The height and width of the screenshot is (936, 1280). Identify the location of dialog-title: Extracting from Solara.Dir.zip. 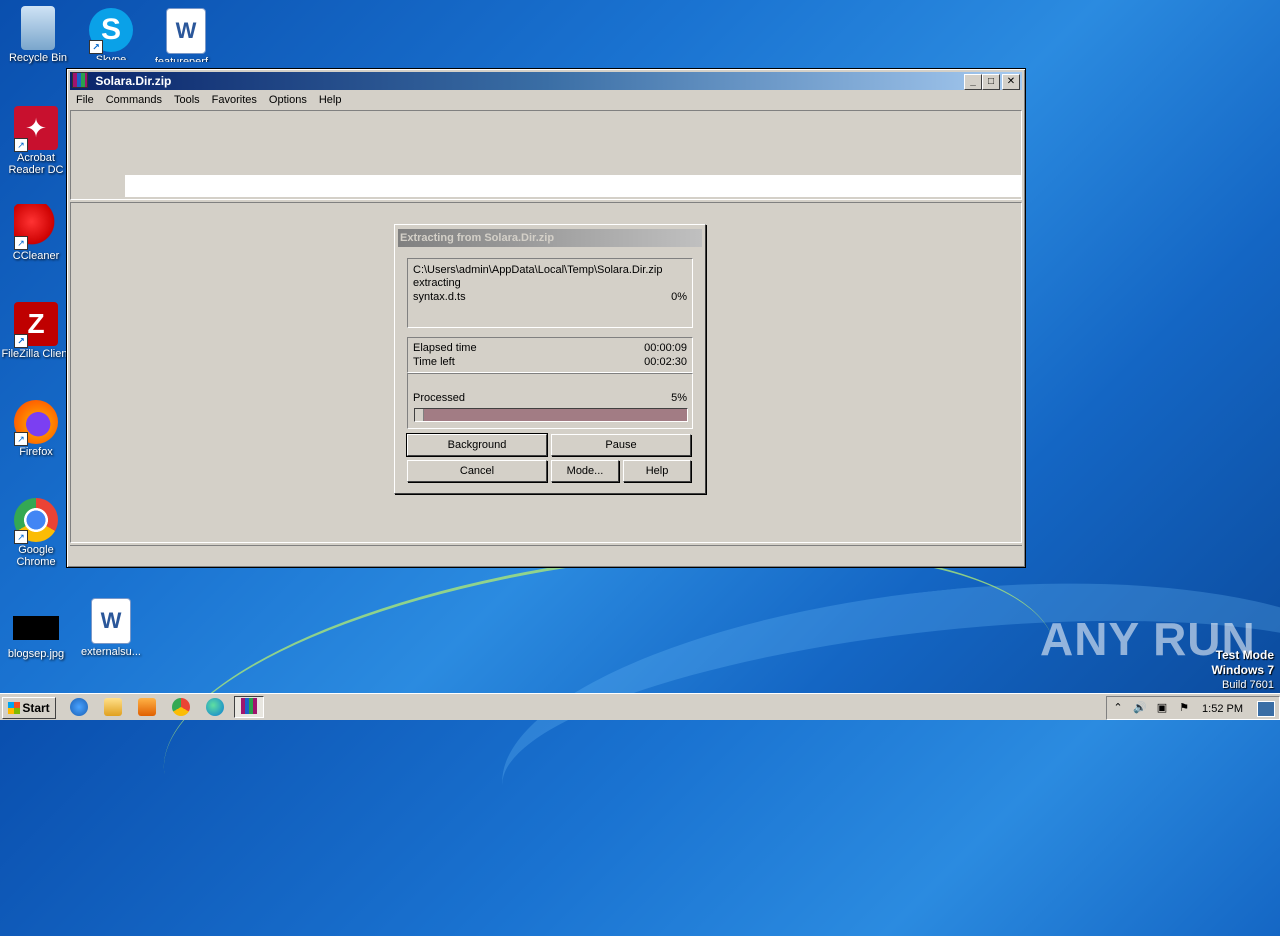
(550, 238).